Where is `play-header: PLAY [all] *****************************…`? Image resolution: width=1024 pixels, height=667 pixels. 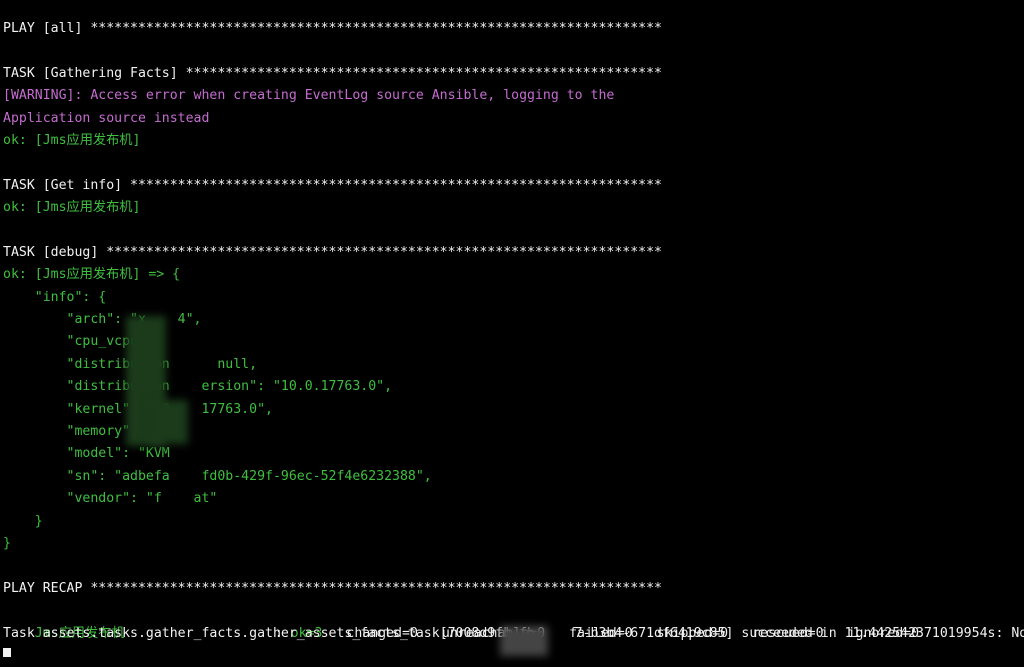
play-header: PLAY [all] *****************************… is located at coordinates (332, 28).